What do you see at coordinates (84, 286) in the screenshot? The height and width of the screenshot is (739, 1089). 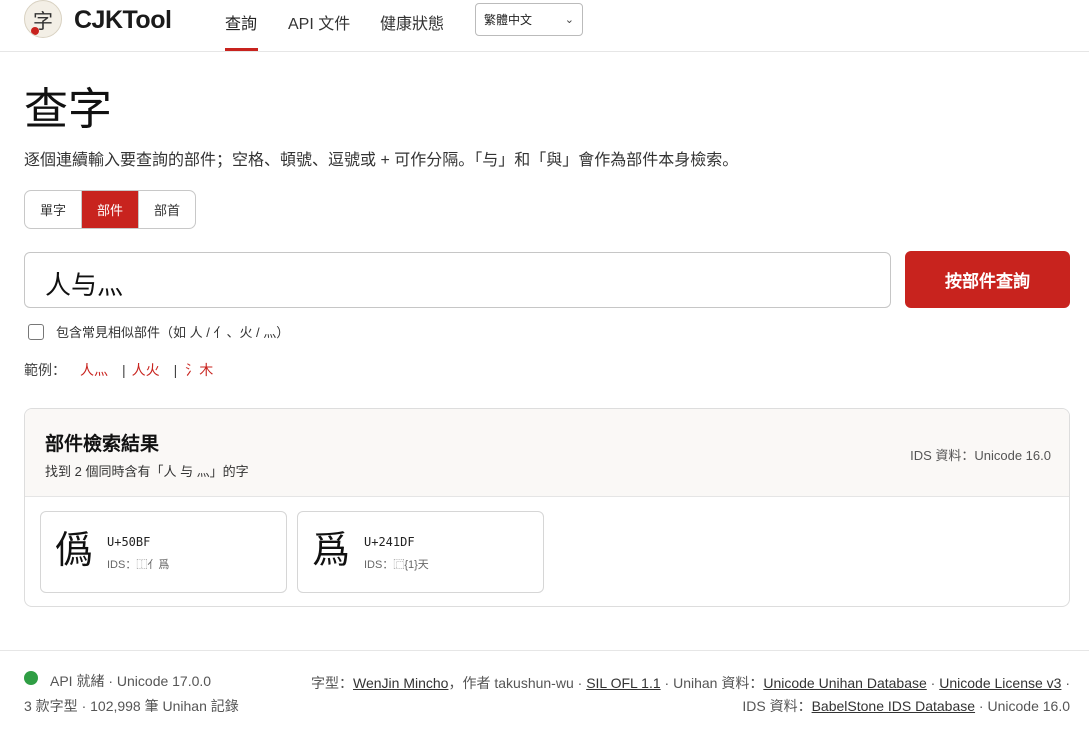 I see `search-input-value: 人与灬` at bounding box center [84, 286].